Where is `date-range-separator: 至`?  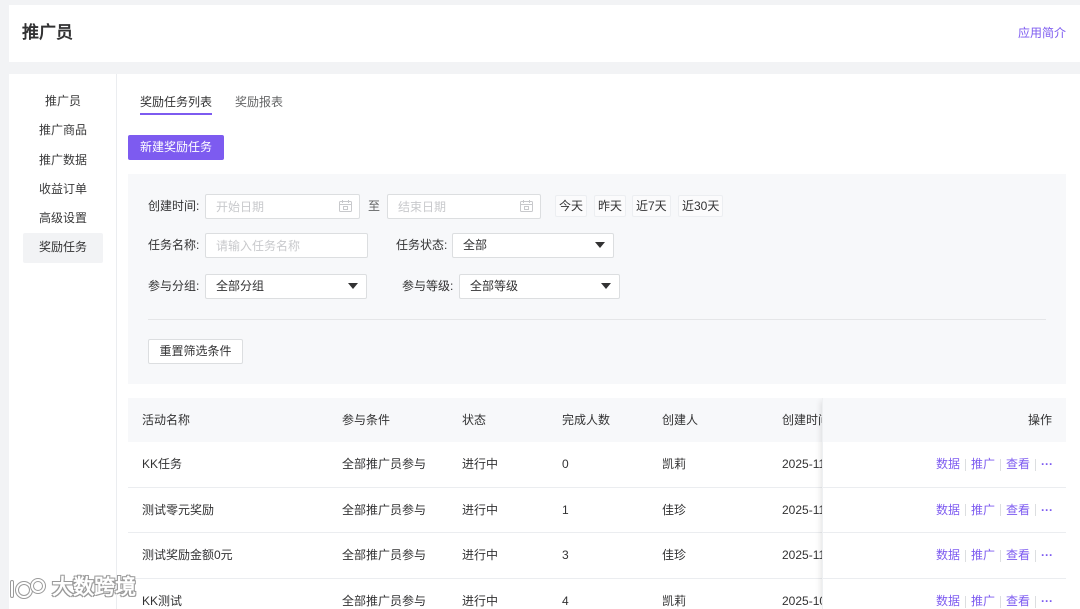
date-range-separator: 至 is located at coordinates (374, 206).